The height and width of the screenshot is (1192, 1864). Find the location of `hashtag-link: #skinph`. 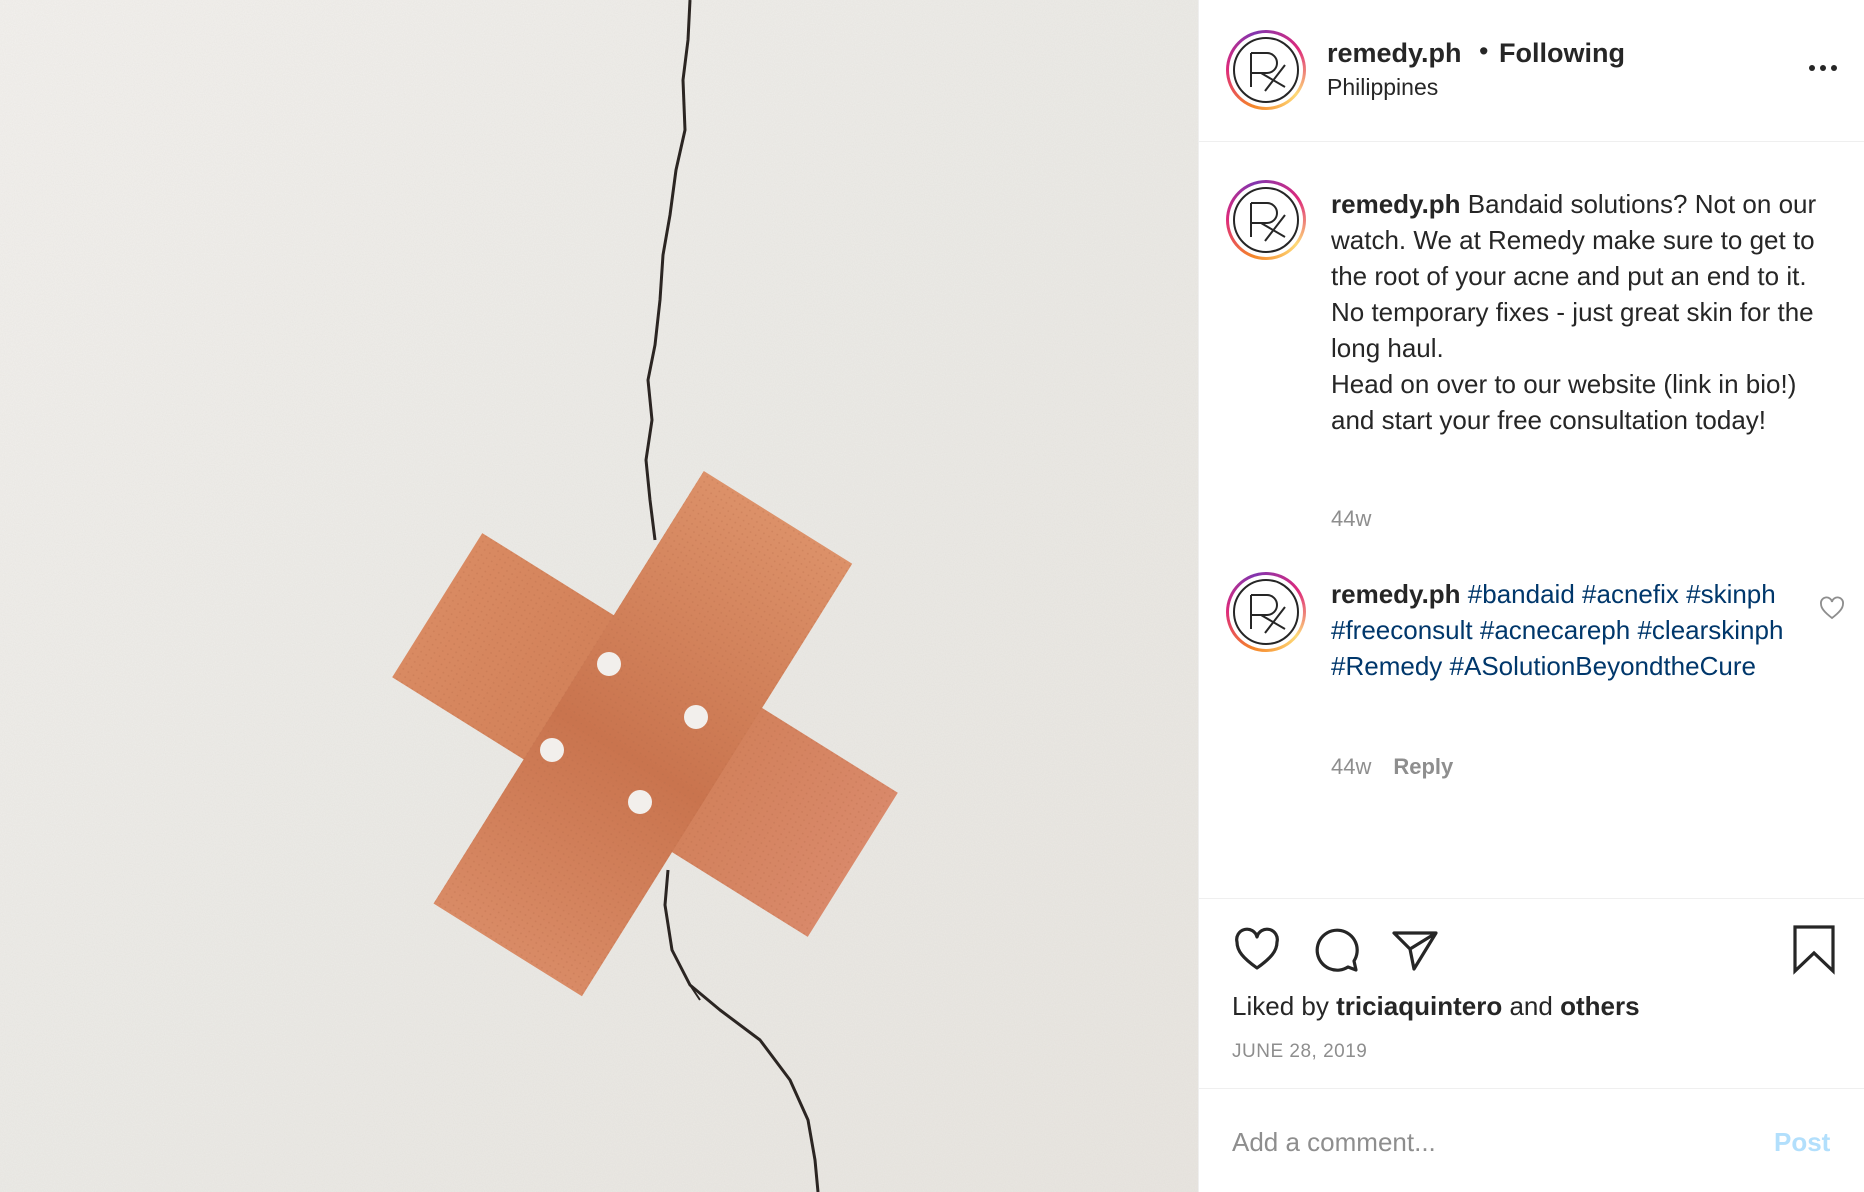

hashtag-link: #skinph is located at coordinates (1731, 594).